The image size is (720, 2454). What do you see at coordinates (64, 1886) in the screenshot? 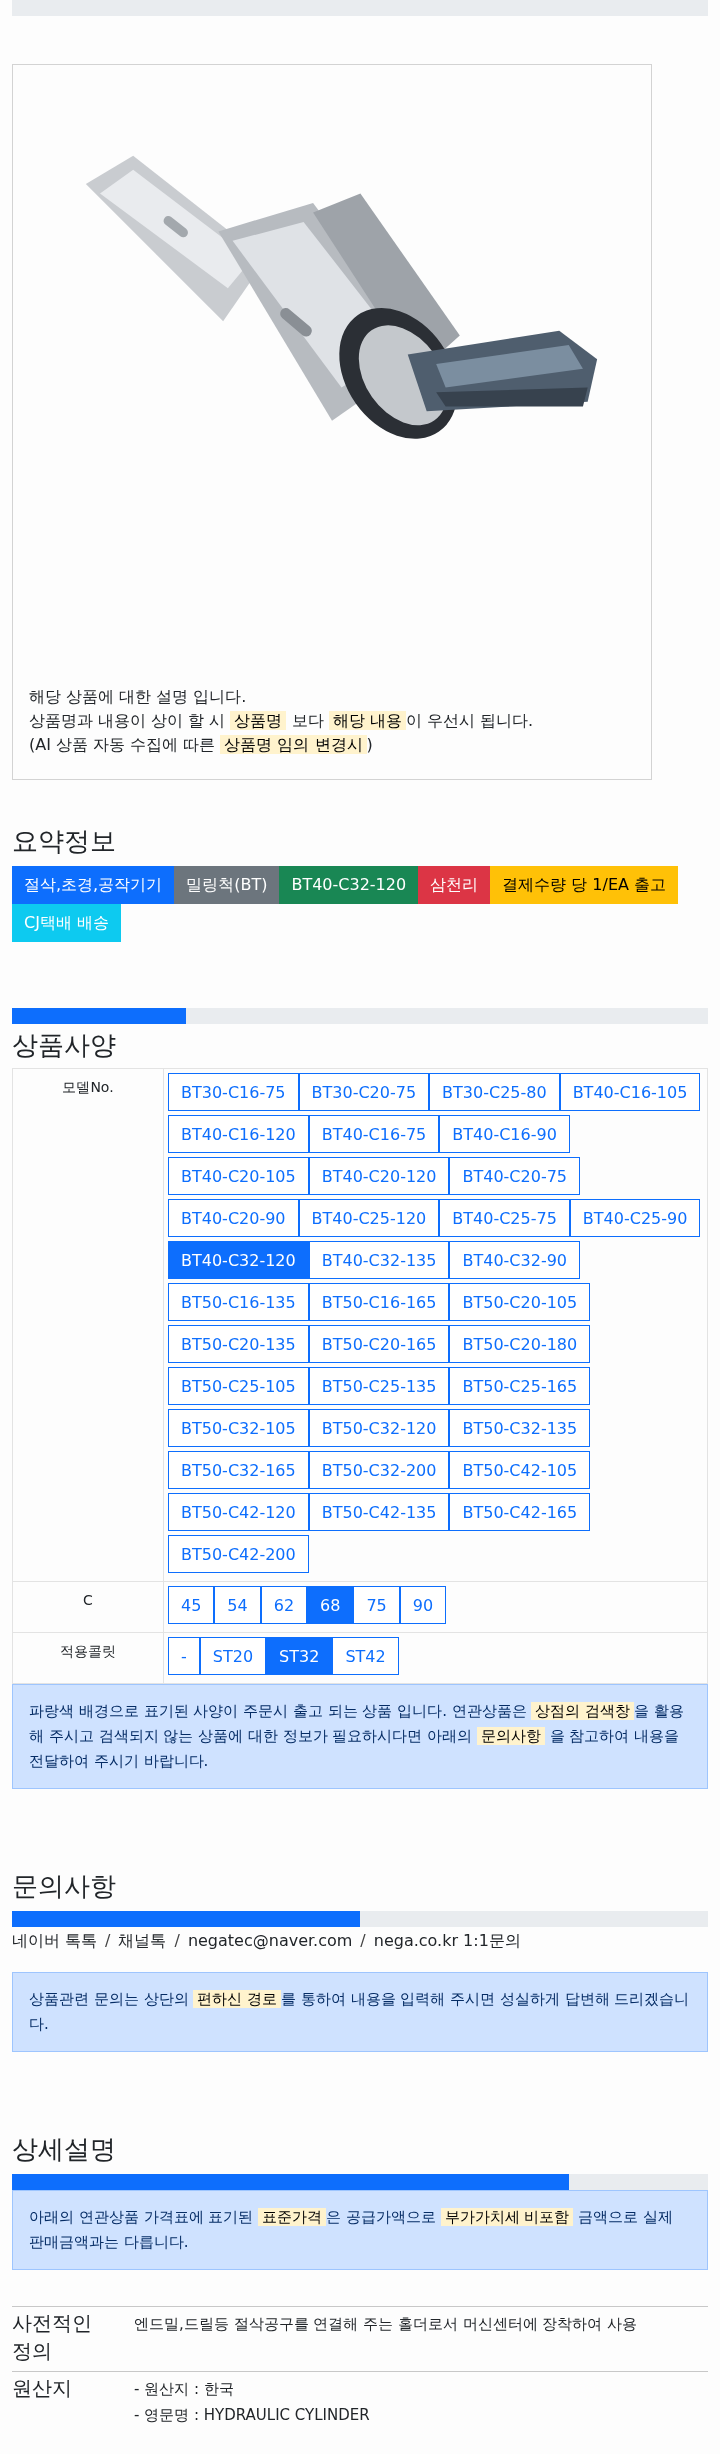
I see `section-heading: 문의사항` at bounding box center [64, 1886].